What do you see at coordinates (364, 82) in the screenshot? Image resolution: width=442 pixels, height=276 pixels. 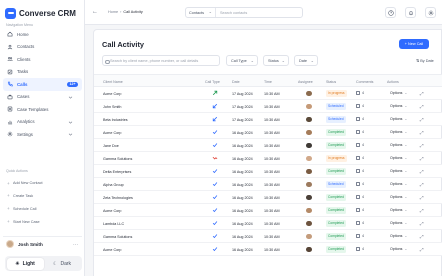 I see `column-header-comments: Comments` at bounding box center [364, 82].